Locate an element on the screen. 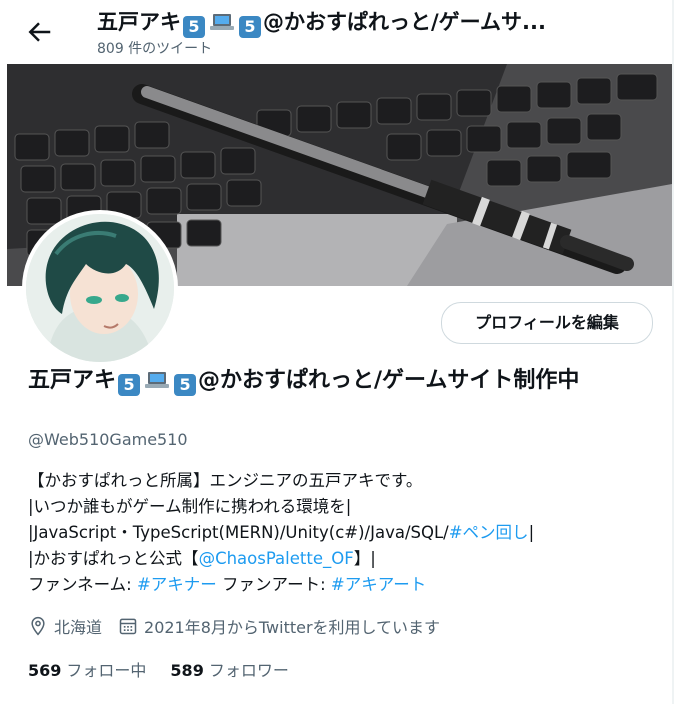  profile-handle: @Web510Game510 is located at coordinates (108, 439).